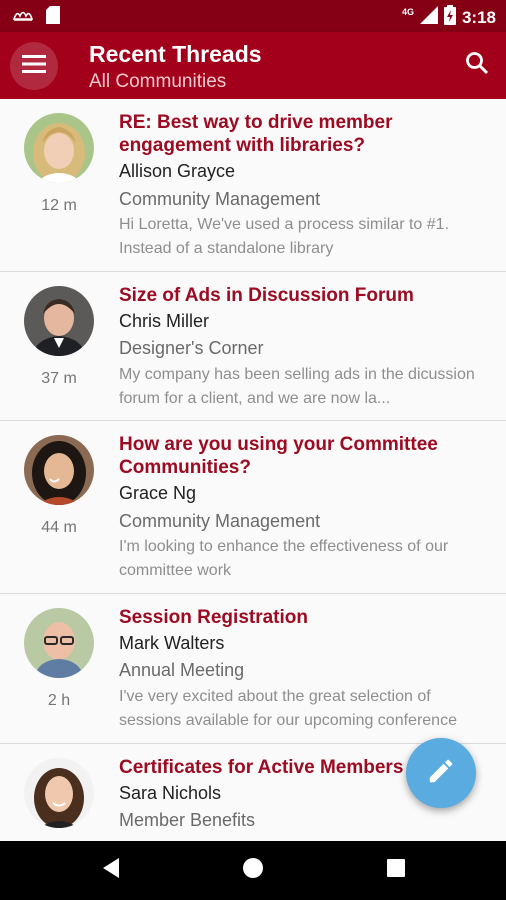 This screenshot has height=900, width=506. I want to click on back-icon, so click(111, 870).